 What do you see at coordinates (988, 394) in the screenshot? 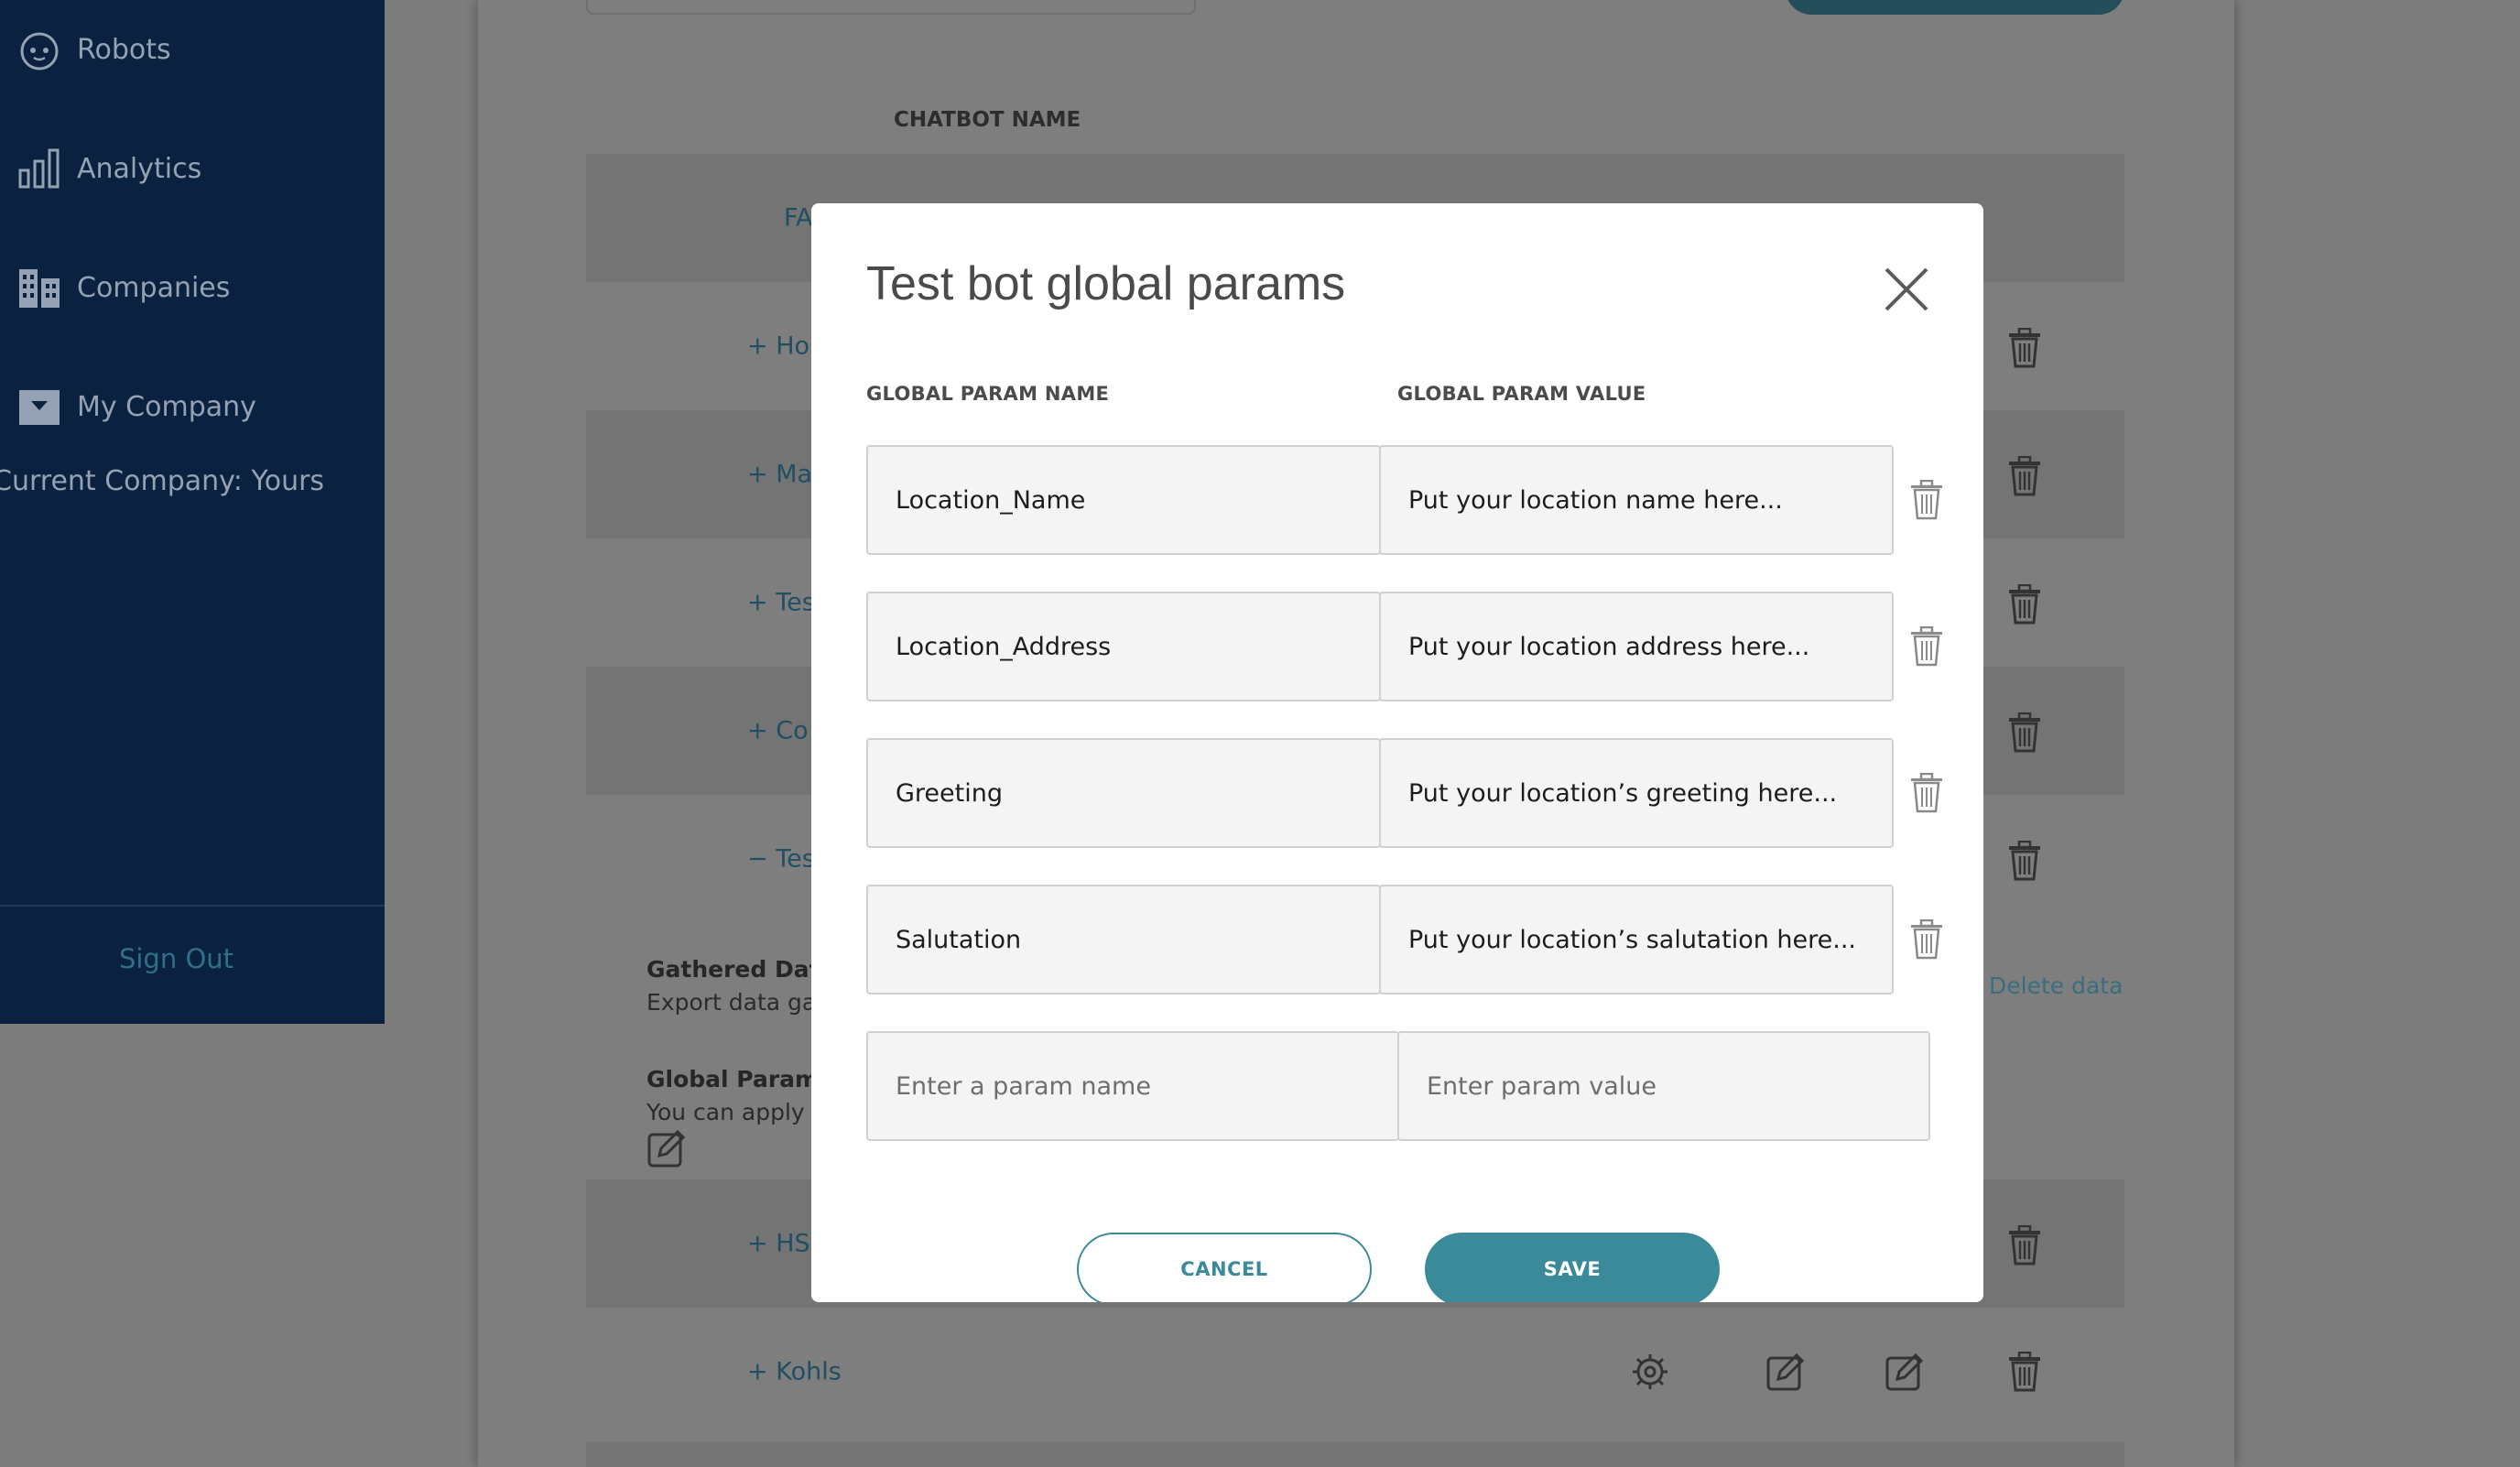
I see `column-header-param-name: GLOBAL PARAM NAME` at bounding box center [988, 394].